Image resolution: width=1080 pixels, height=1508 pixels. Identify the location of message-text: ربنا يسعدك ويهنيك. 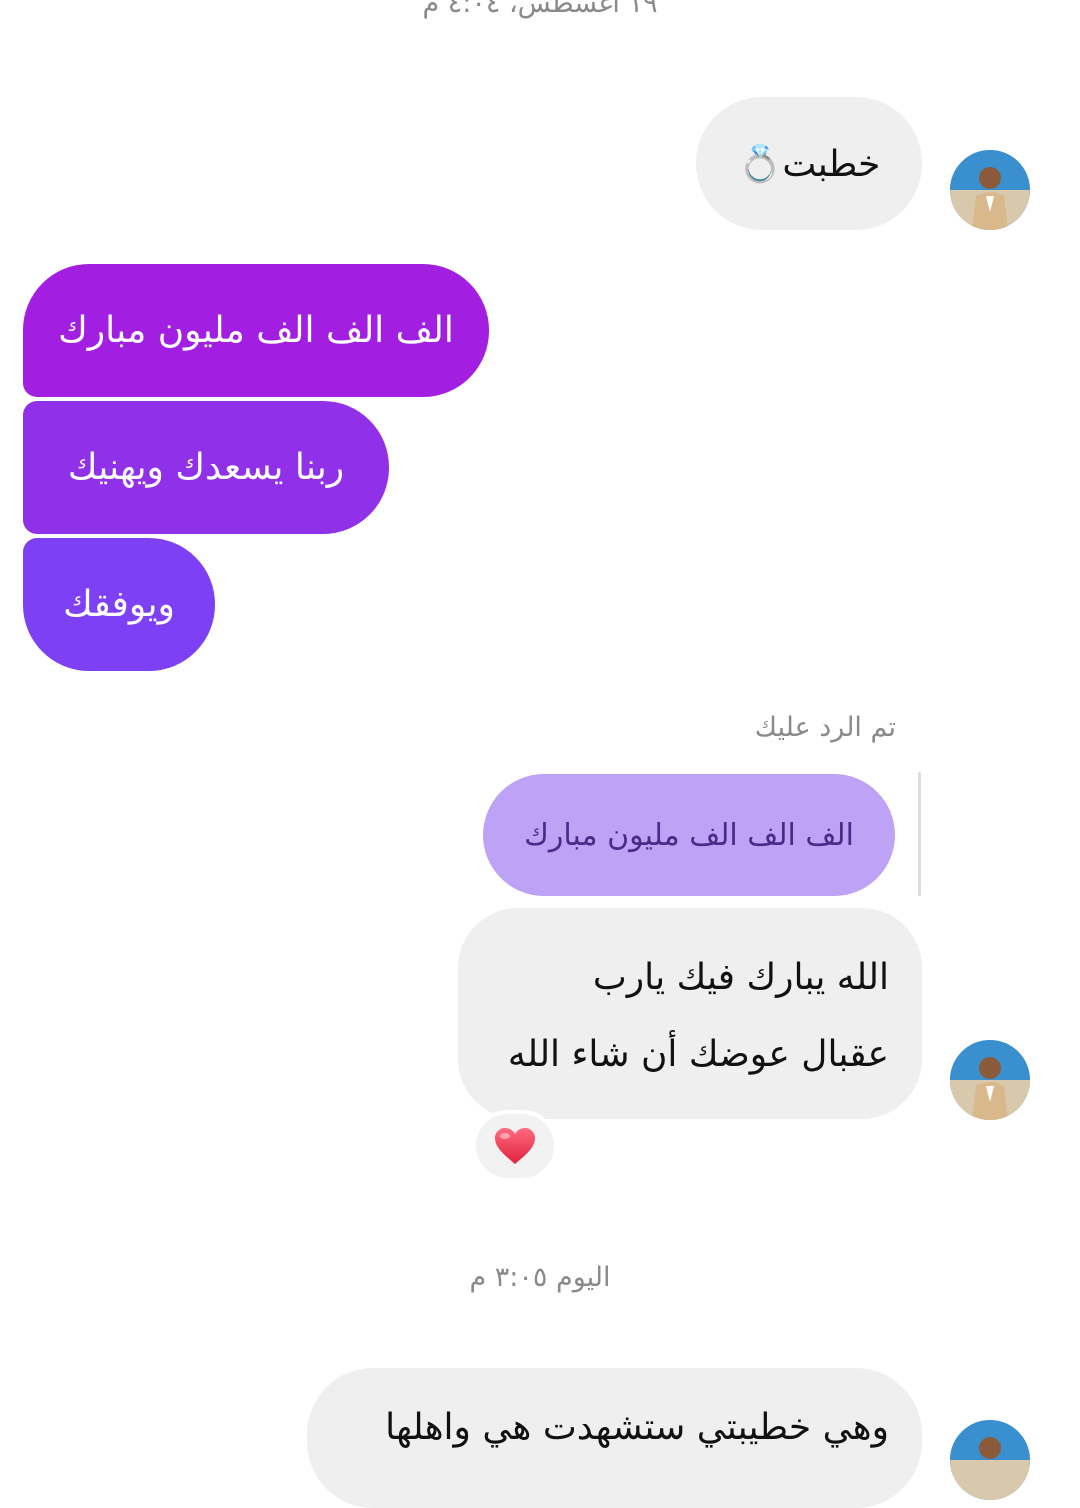
(206, 467).